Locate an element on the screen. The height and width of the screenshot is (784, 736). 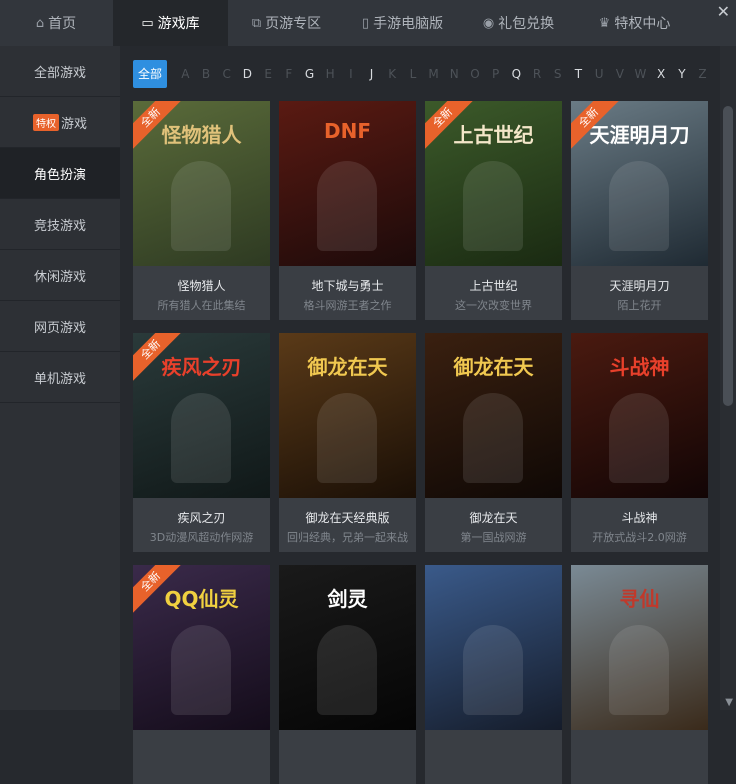
sidebar-item-privilege: 特权 游戏 is located at coordinates (60, 122).